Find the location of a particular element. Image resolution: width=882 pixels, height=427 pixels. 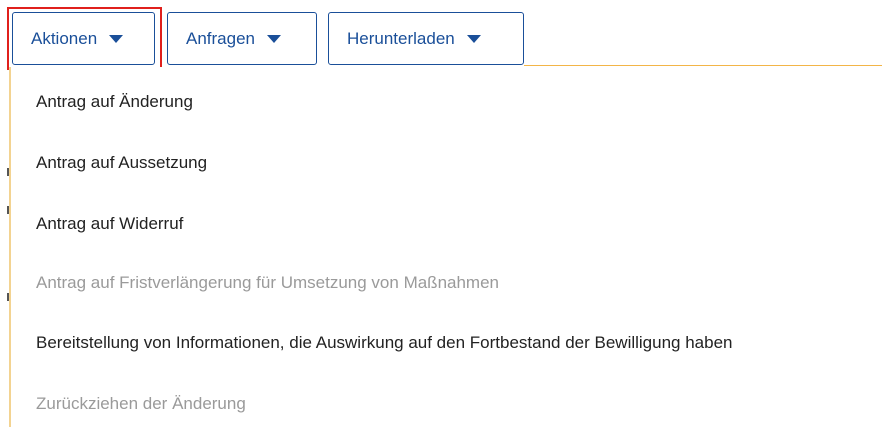

menu-item-antrag-auf-widerruf: Antrag auf Widerruf is located at coordinates (109, 224).